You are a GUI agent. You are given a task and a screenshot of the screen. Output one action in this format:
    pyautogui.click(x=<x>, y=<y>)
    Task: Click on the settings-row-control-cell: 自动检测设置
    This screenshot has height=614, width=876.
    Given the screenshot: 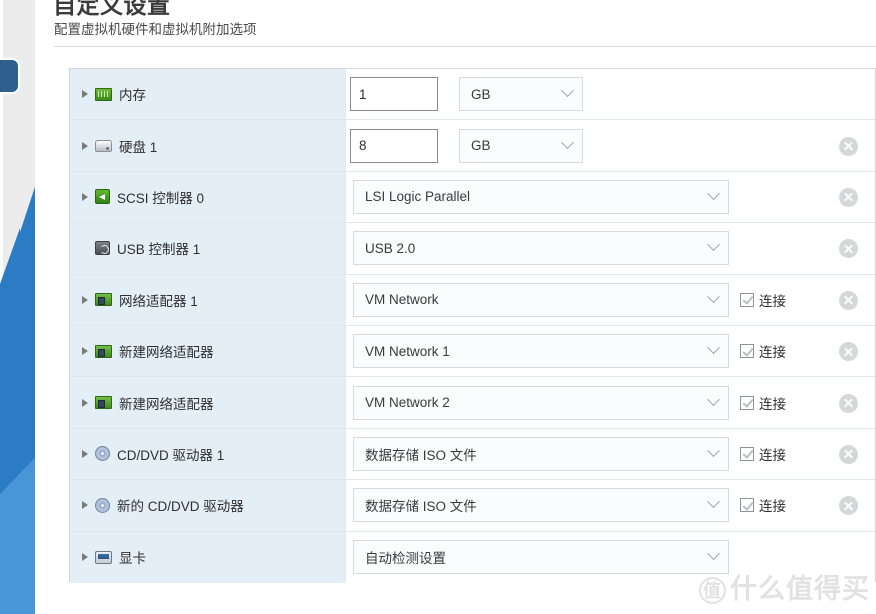 What is the action you would take?
    pyautogui.click(x=610, y=557)
    